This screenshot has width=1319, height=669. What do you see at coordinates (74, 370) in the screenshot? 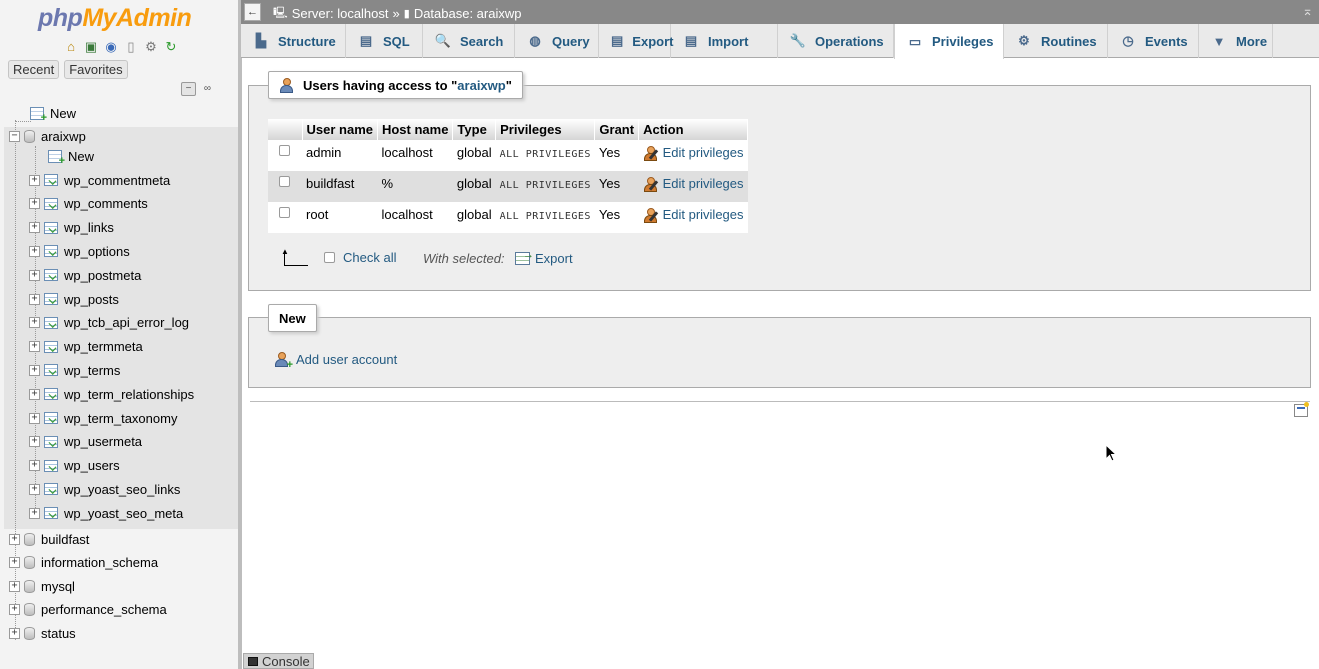
I see `tree-table-item: + wp_terms` at bounding box center [74, 370].